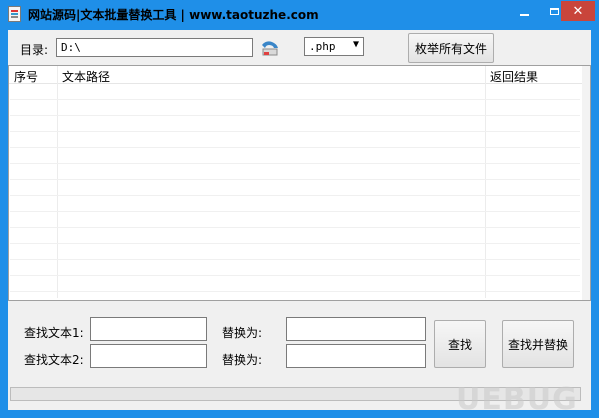  Describe the element at coordinates (148, 356) in the screenshot. I see `find-text-2-input` at that location.